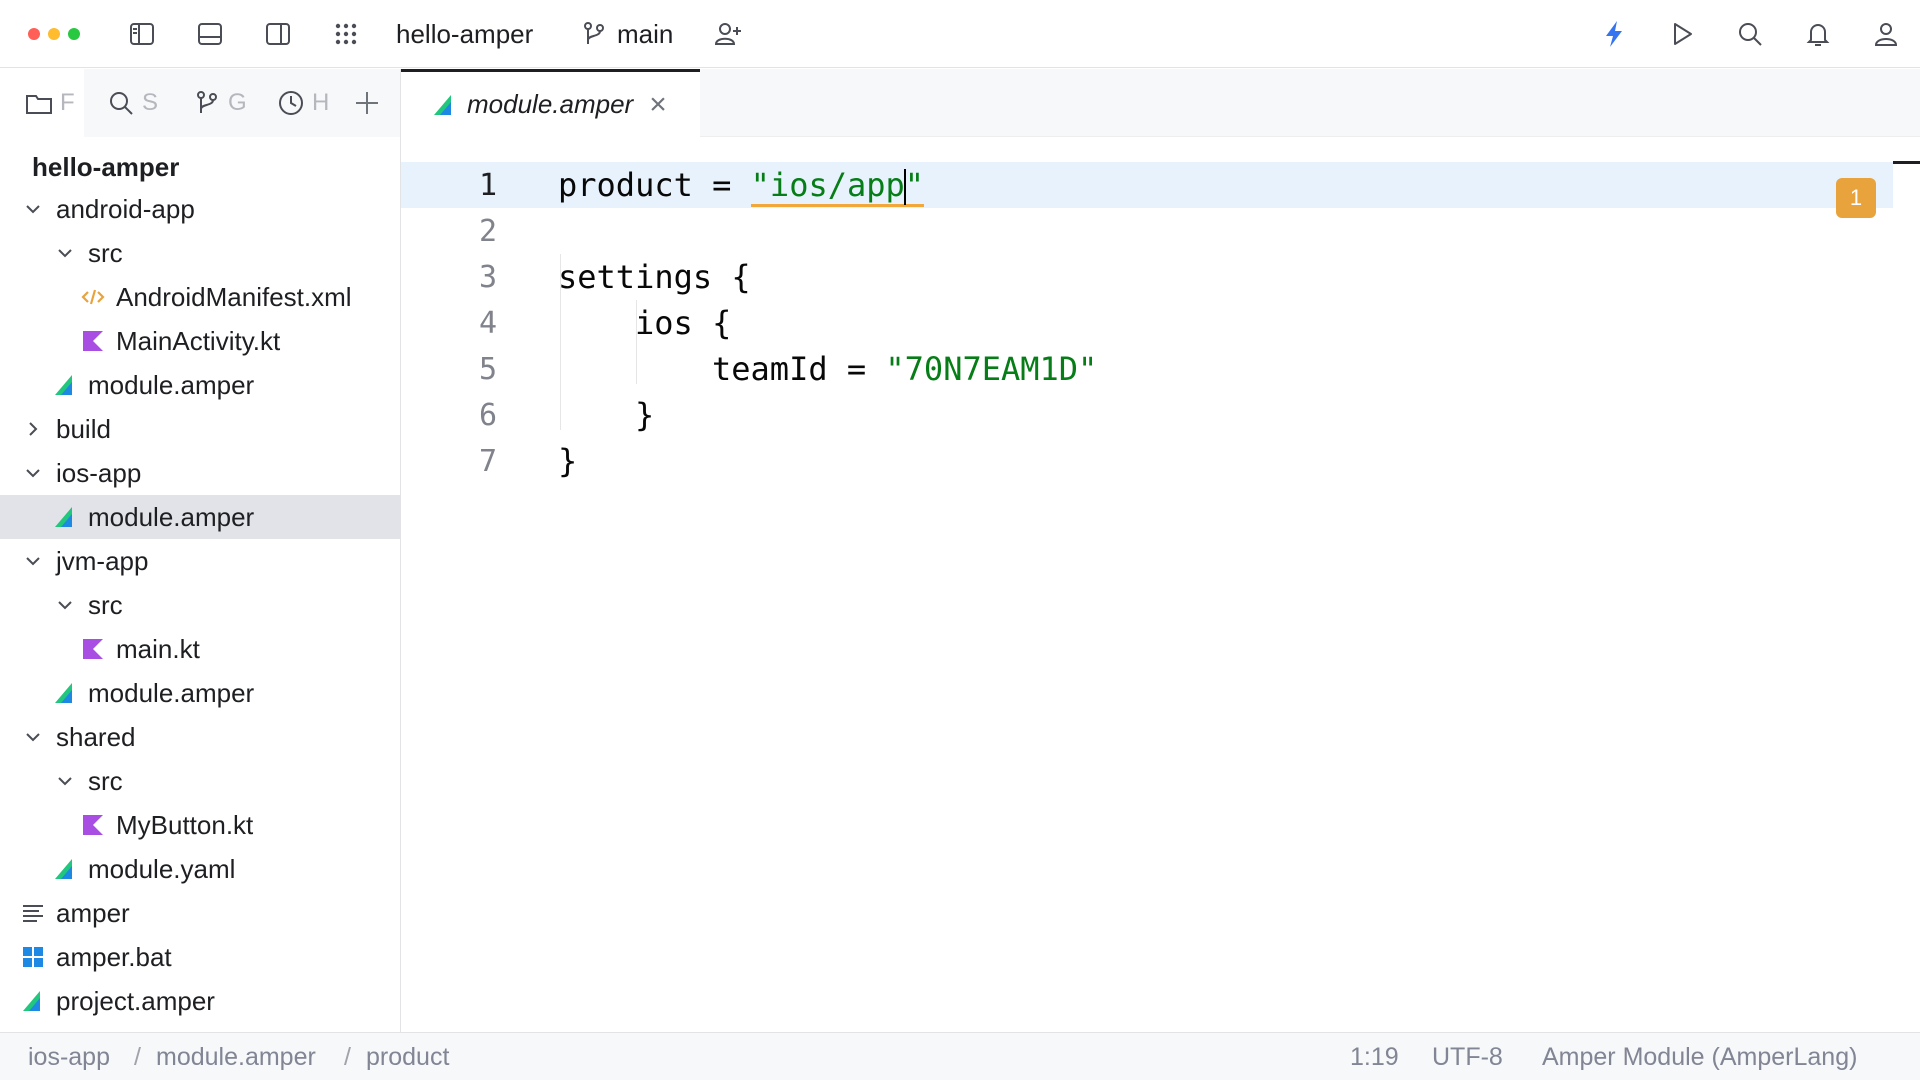 This screenshot has height=1080, width=1920. I want to click on caret-position: 1:19, so click(1374, 1057).